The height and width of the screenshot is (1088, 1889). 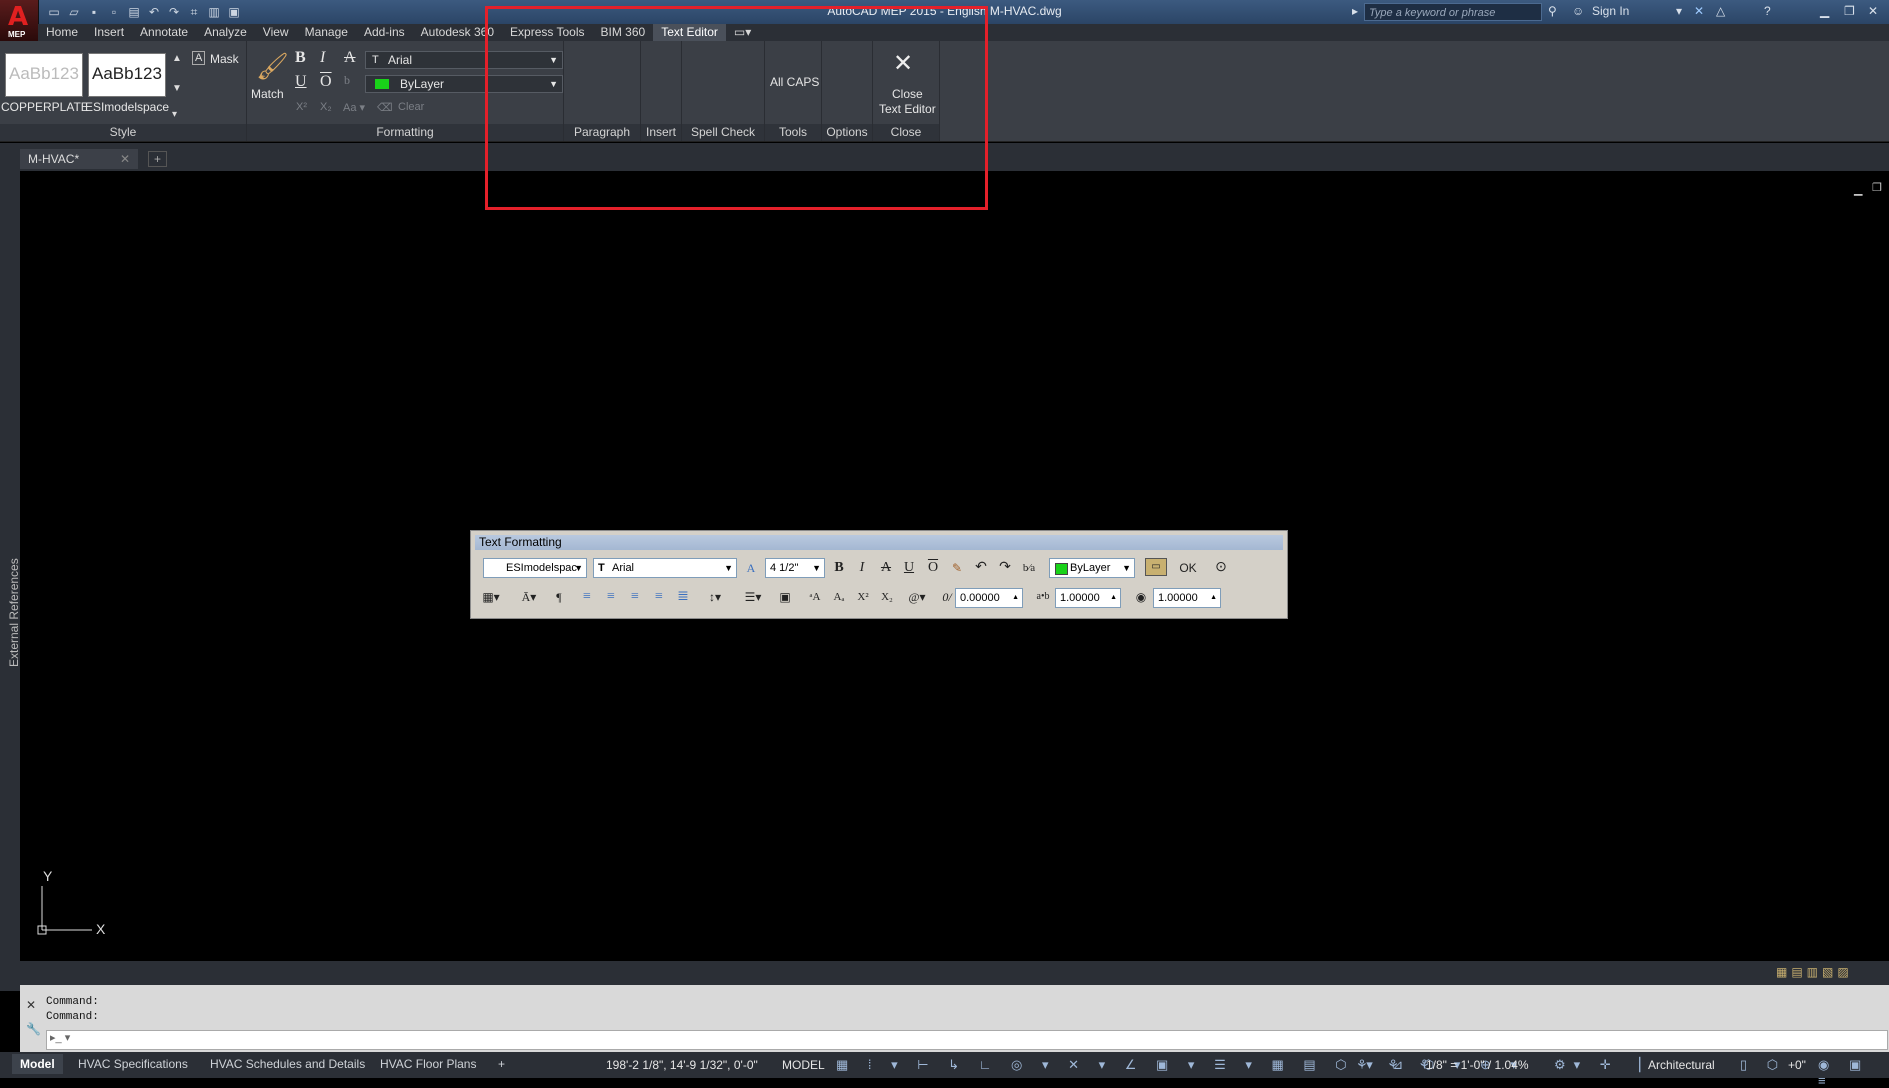 I want to click on isolate-objects-icon: ◉ ▣ ≡, so click(x=1853, y=1072).